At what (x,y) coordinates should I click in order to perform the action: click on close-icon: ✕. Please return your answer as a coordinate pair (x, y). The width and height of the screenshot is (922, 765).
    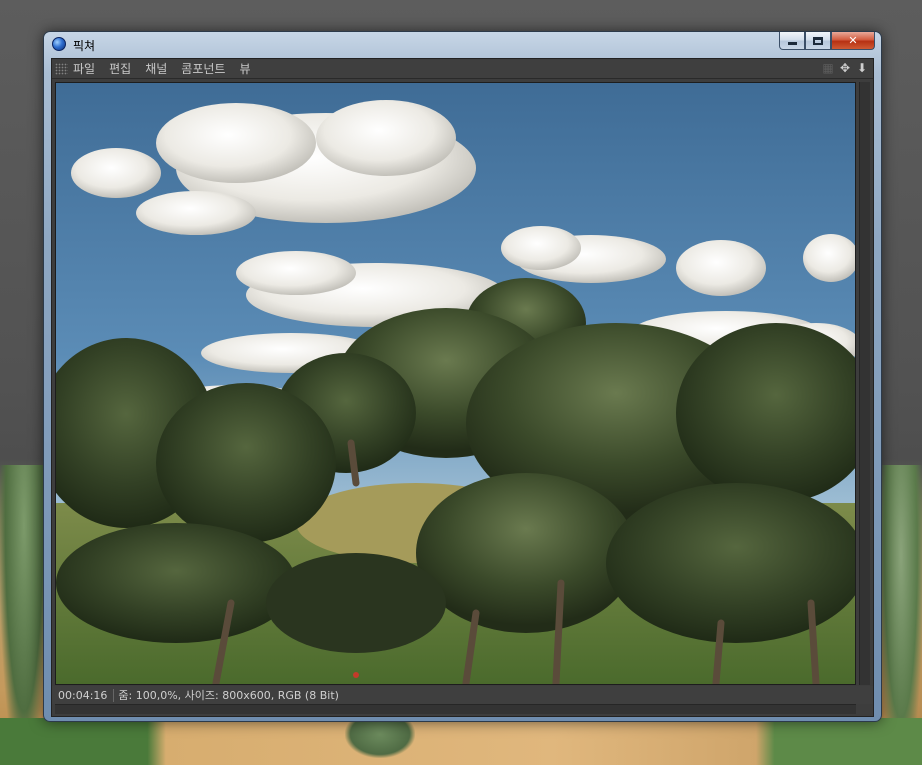
    Looking at the image, I should click on (853, 40).